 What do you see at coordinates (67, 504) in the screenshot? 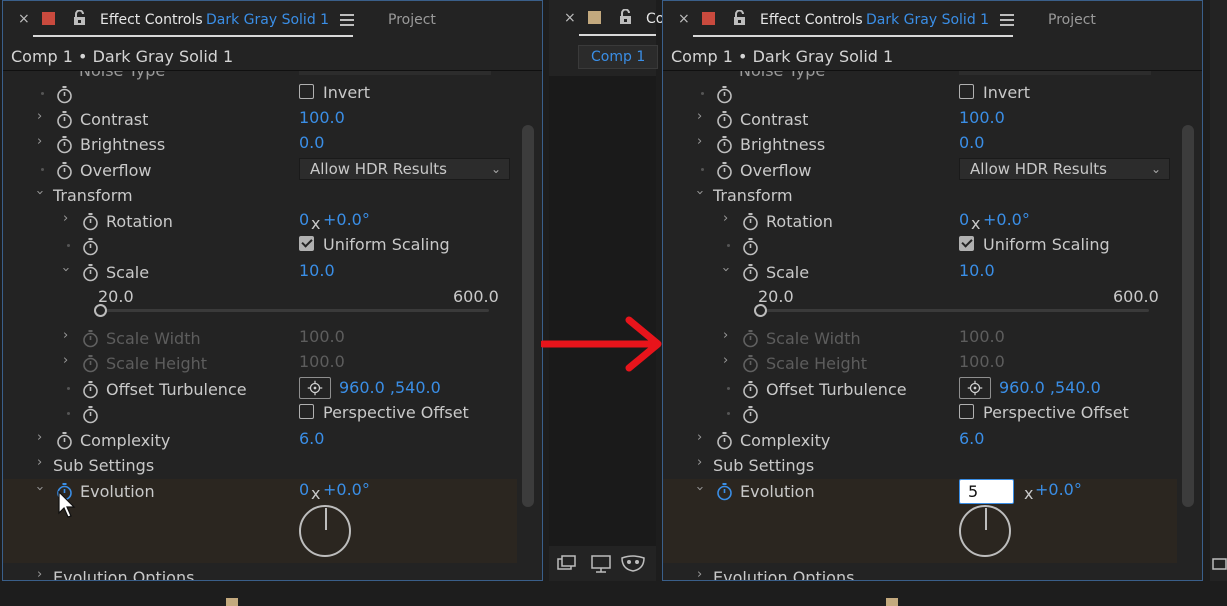
I see `mouse-cursor-icon` at bounding box center [67, 504].